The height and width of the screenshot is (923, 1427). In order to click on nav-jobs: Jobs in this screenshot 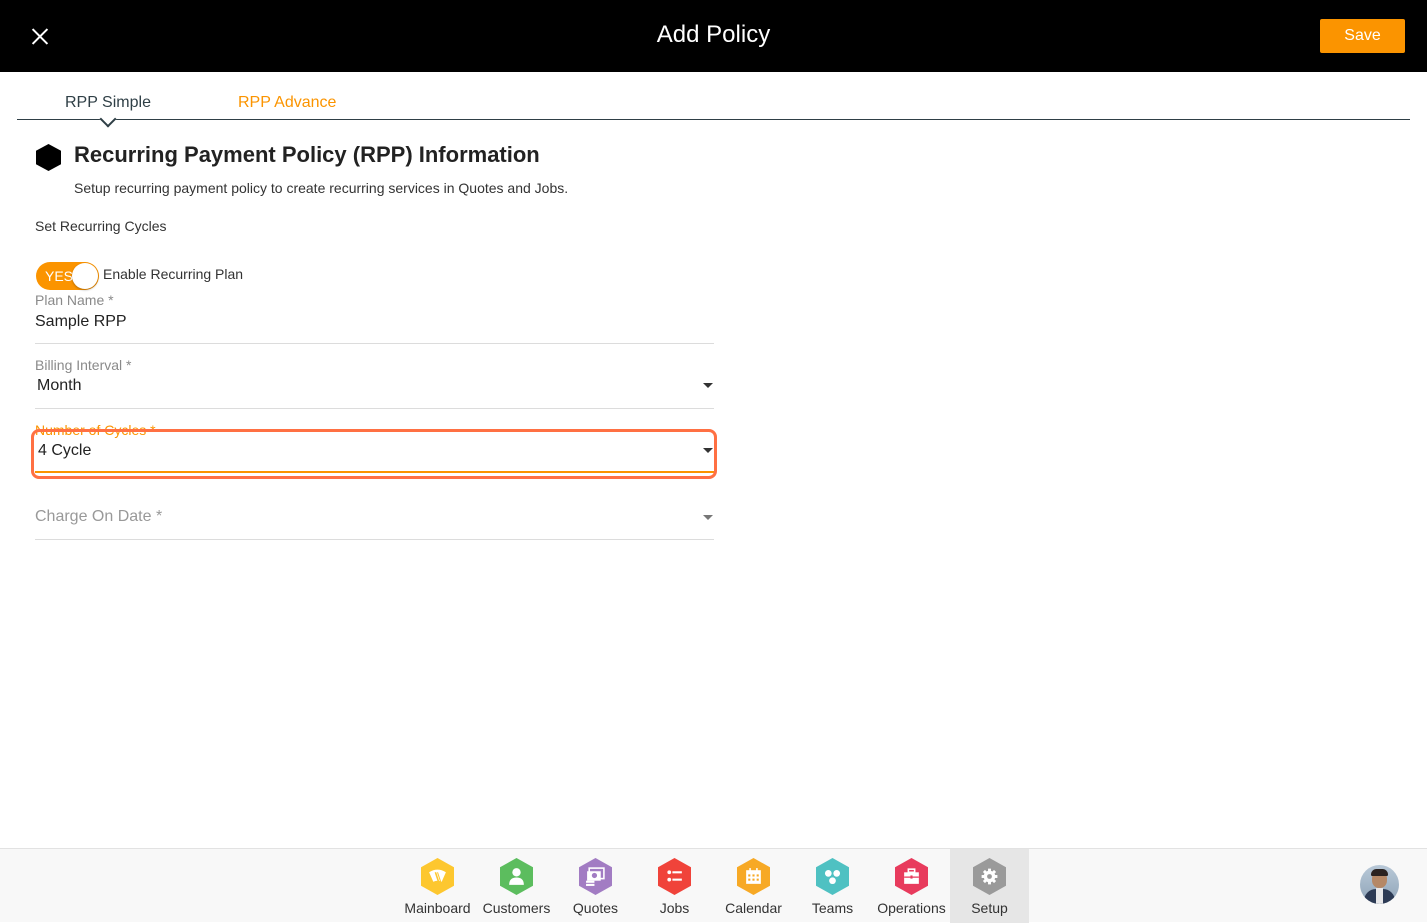, I will do `click(674, 886)`.